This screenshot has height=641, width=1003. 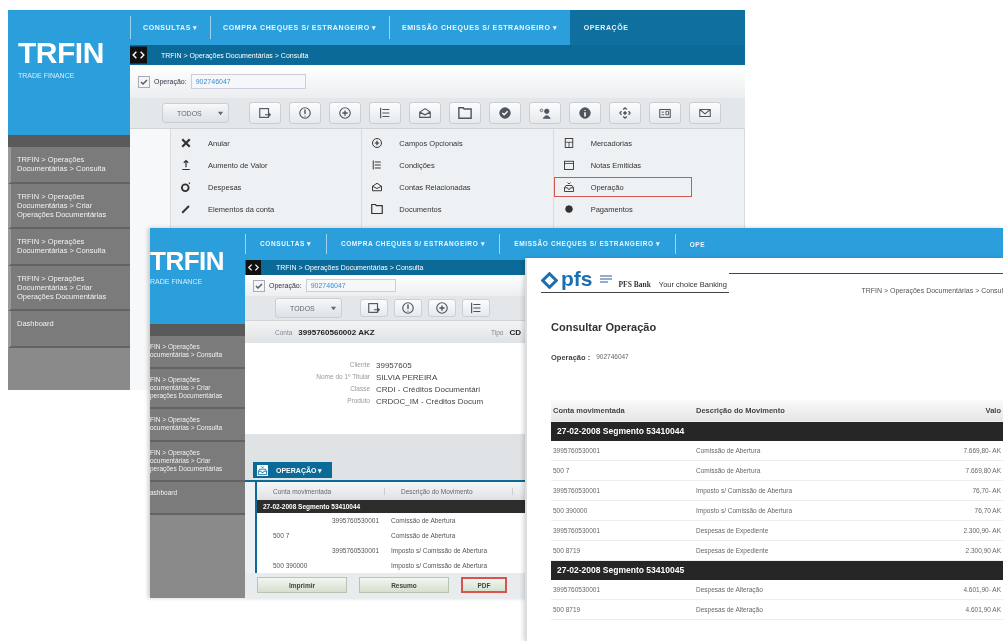 What do you see at coordinates (568, 165) in the screenshot?
I see `calendar-icon` at bounding box center [568, 165].